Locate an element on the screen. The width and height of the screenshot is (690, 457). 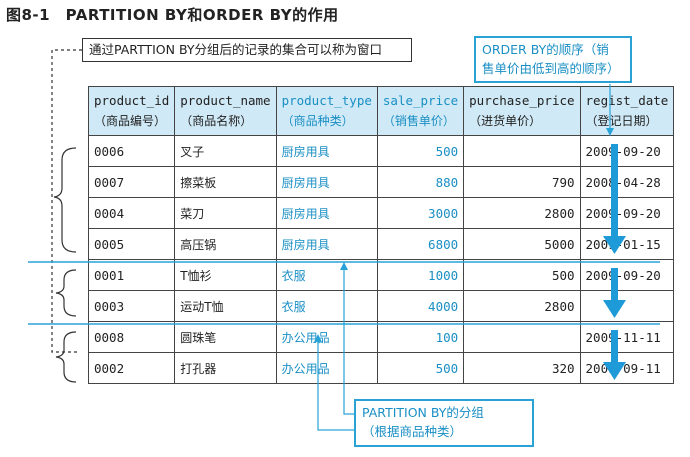
window-dashed-connector is located at coordinates (66, 201).